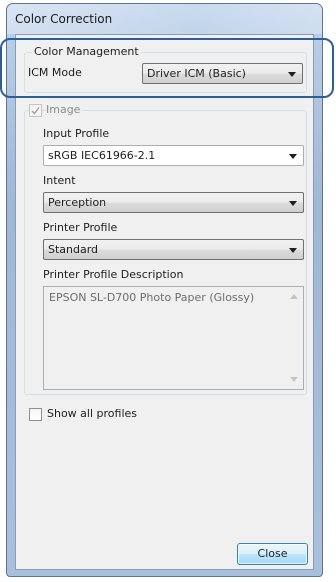 The image size is (336, 582). What do you see at coordinates (173, 249) in the screenshot?
I see `printer-profile-dropdown: Standard` at bounding box center [173, 249].